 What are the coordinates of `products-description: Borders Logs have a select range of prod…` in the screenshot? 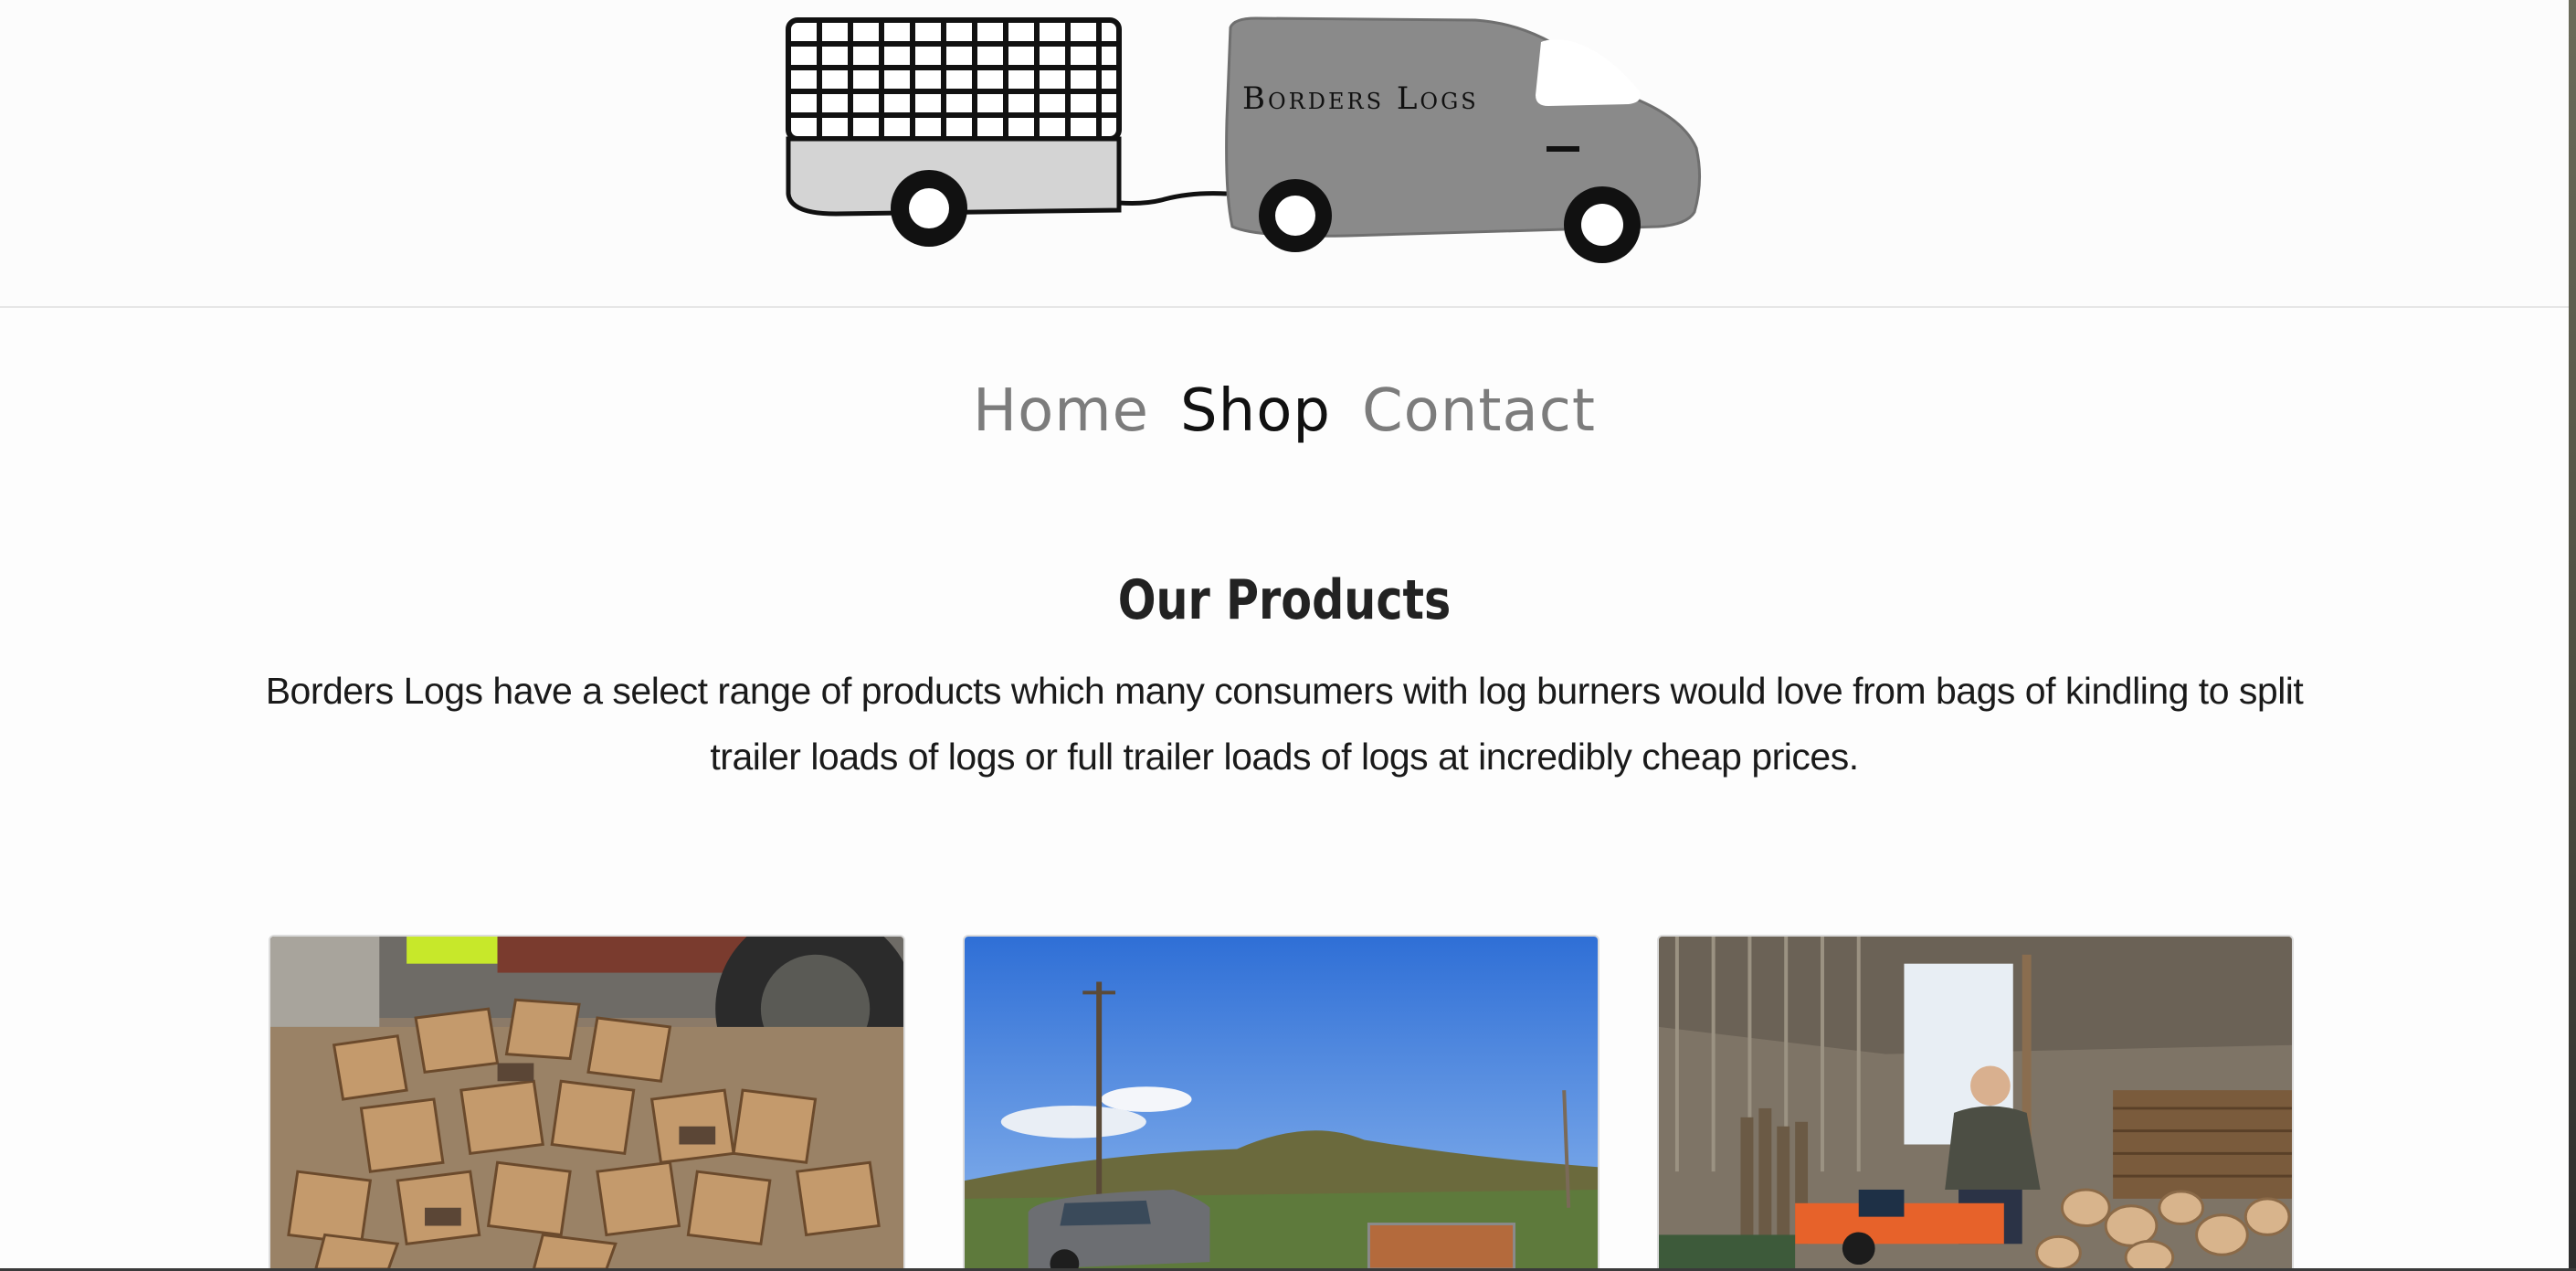 It's located at (1284, 724).